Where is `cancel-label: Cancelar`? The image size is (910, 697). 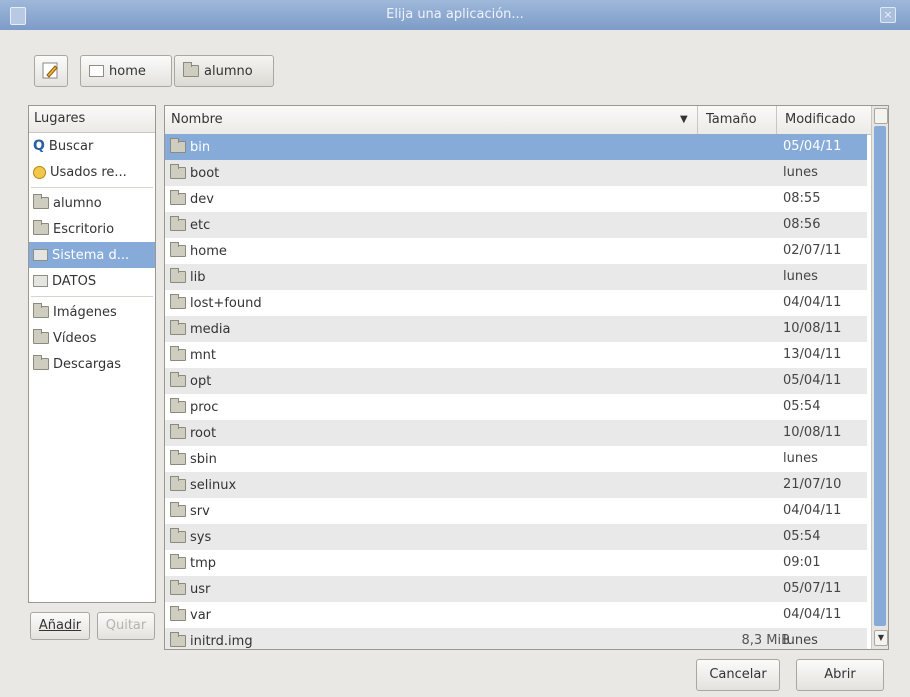
cancel-label: Cancelar is located at coordinates (738, 674).